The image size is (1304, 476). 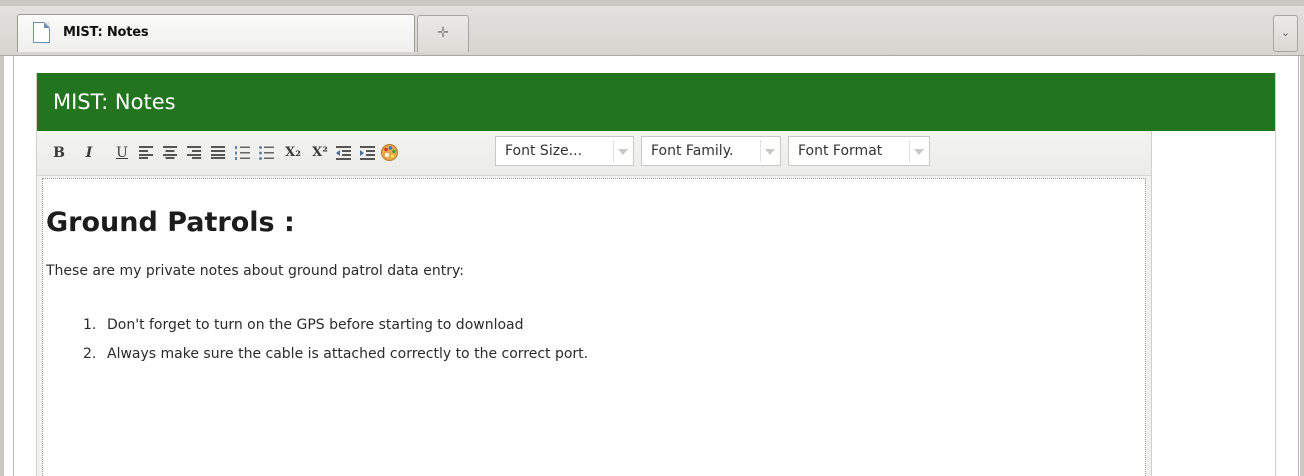 I want to click on font-format-select: Font Format, so click(x=859, y=151).